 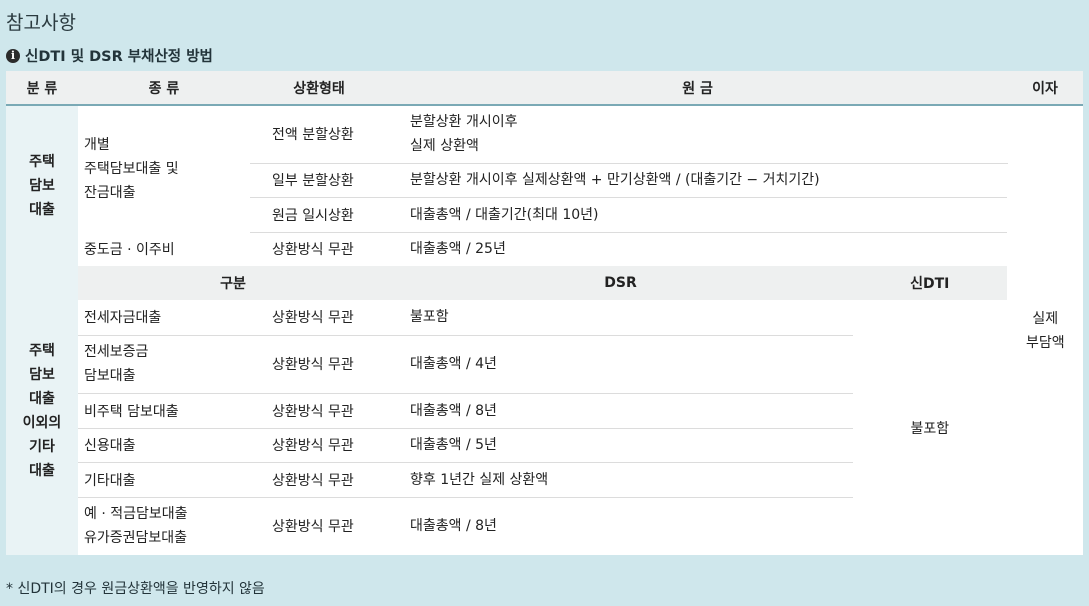 I want to click on page-title: 참고사항, so click(x=41, y=23).